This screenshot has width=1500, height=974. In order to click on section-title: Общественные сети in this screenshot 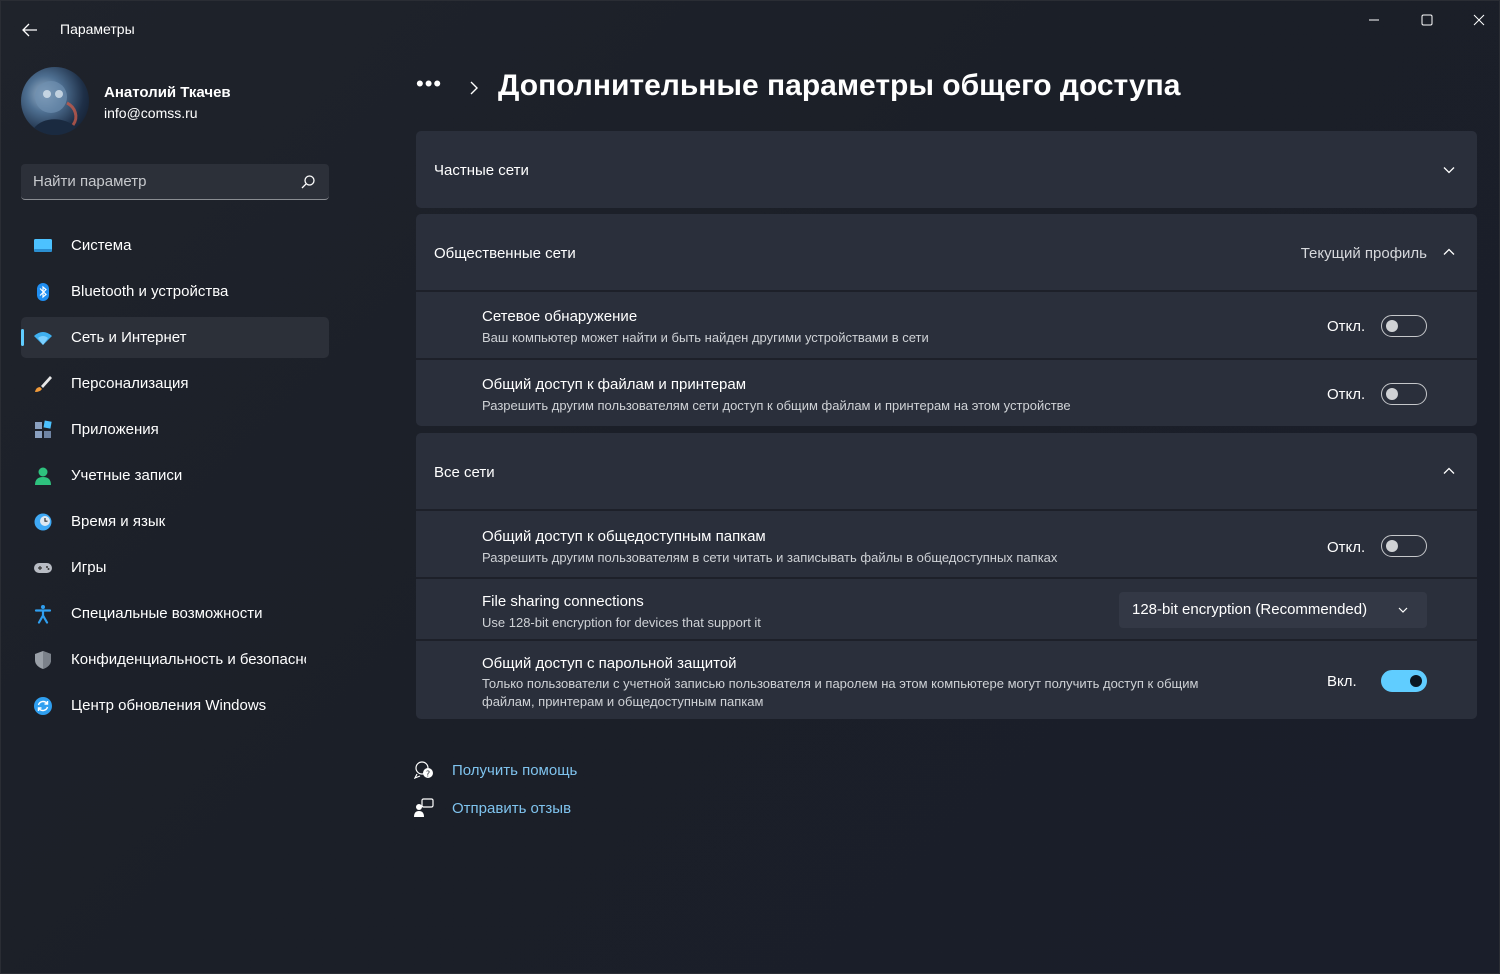, I will do `click(505, 253)`.